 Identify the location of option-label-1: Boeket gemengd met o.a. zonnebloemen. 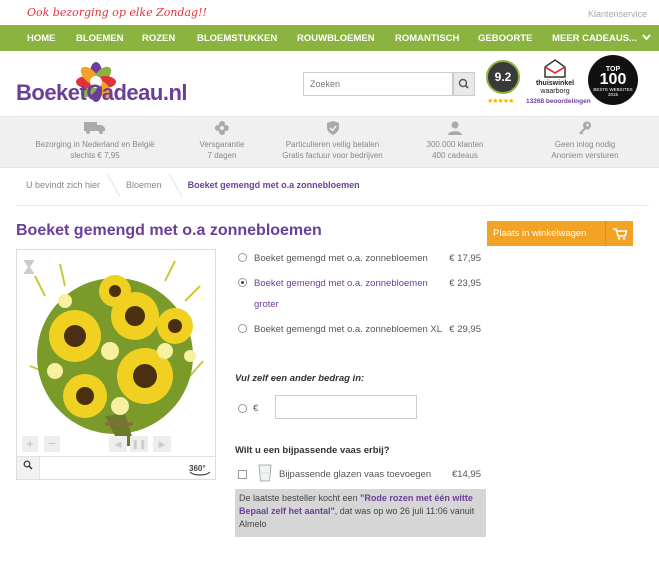
(341, 258).